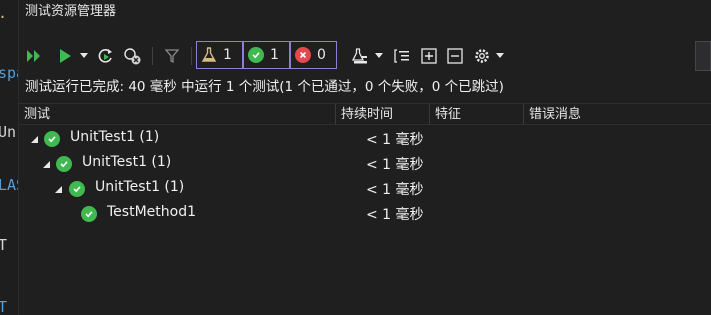 The image size is (711, 315). What do you see at coordinates (313, 55) in the screenshot?
I see `failed-tests-counter: 0` at bounding box center [313, 55].